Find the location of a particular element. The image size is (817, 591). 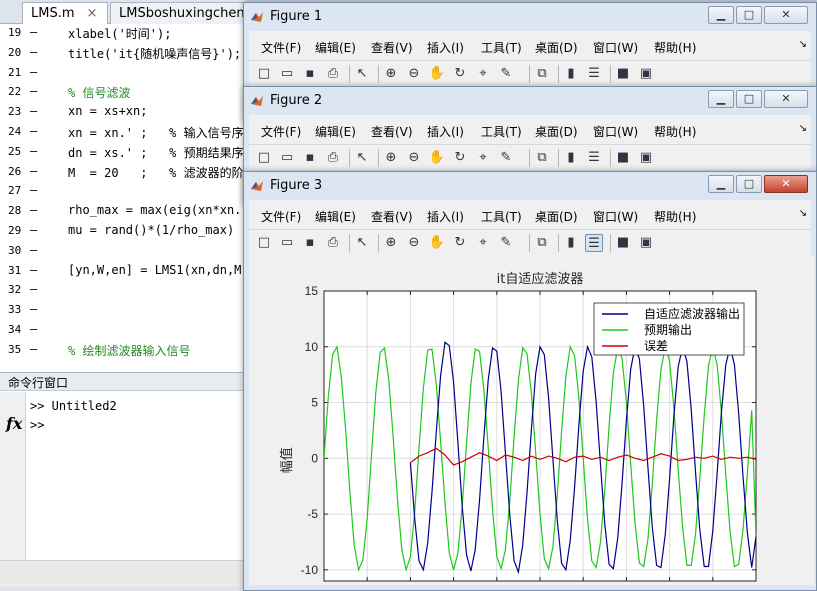

command-window: 命令行窗口 fx >> Untitled2 >> is located at coordinates (122, 480).